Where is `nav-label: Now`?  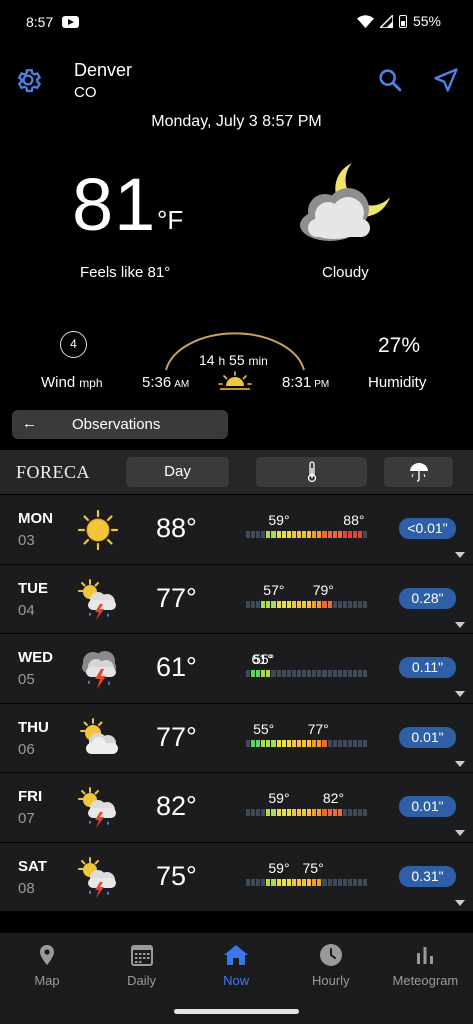
nav-label: Now is located at coordinates (236, 980).